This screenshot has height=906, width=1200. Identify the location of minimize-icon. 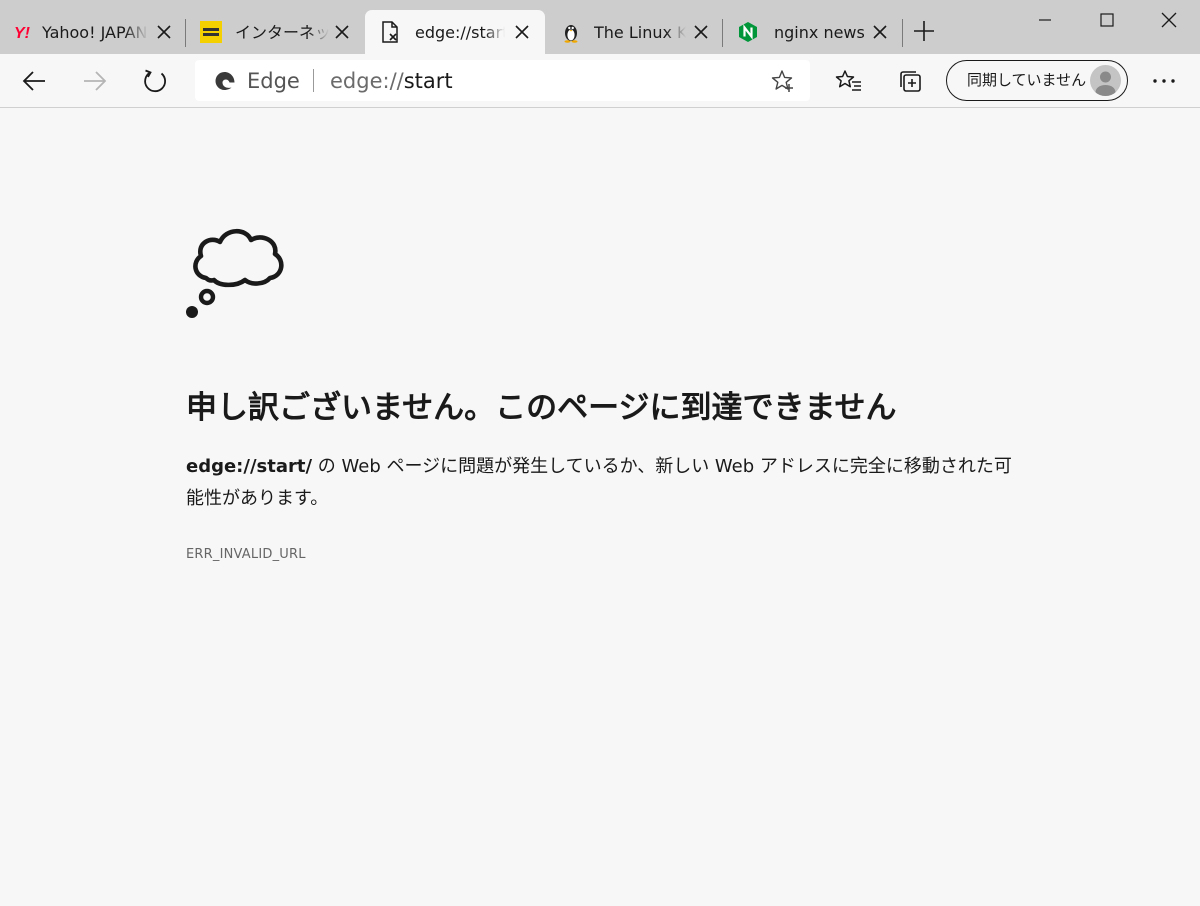
(1045, 20).